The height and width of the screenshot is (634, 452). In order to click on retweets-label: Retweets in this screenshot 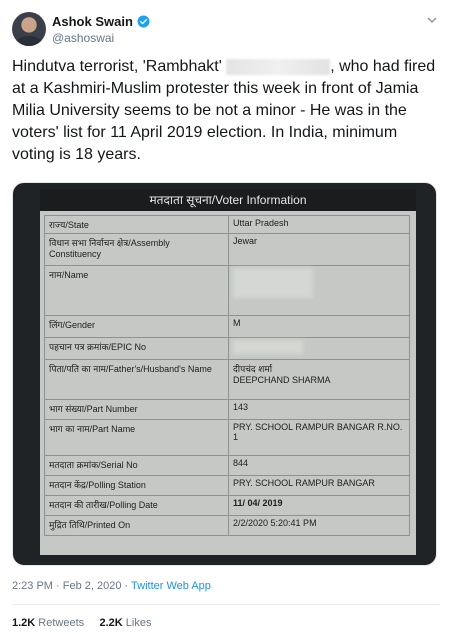, I will do `click(60, 623)`.